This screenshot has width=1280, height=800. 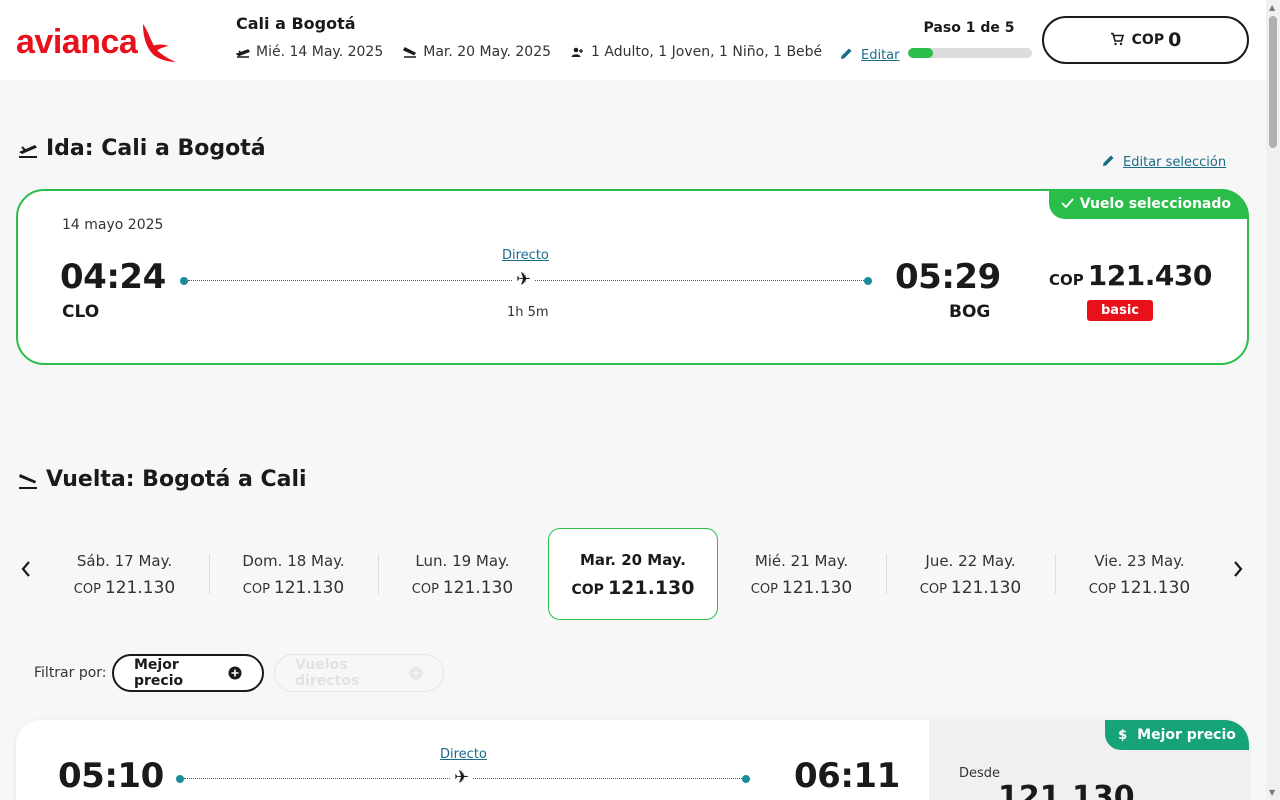 What do you see at coordinates (696, 52) in the screenshot?
I see `passengers-summary: 1 Adulto, 1 Joven, 1 Niño, 1 Bebé` at bounding box center [696, 52].